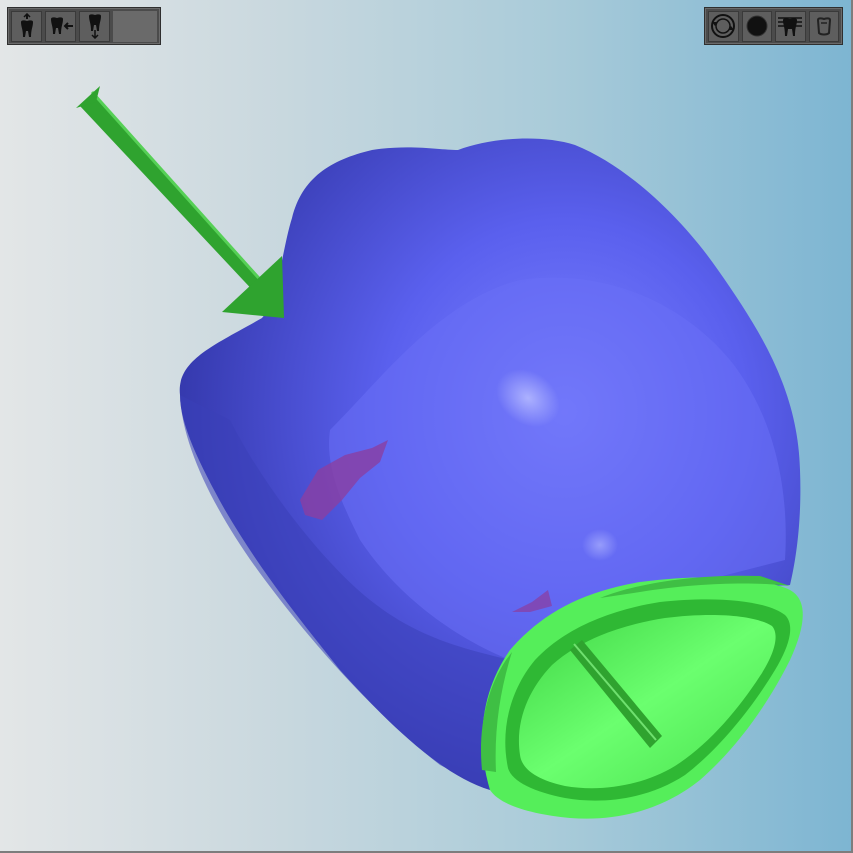 The image size is (853, 853). I want to click on crown-view-button, so click(823, 26).